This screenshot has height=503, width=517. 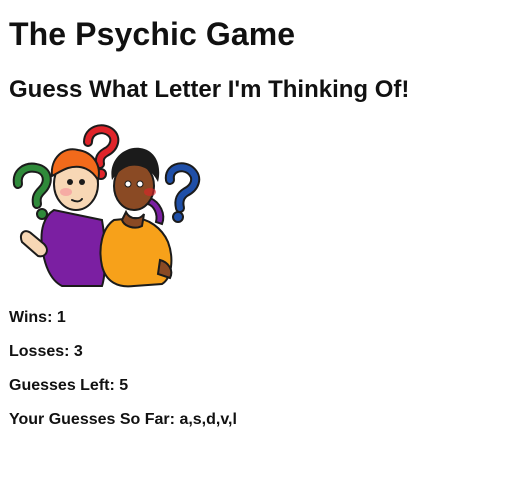 I want to click on page-subtitle: Guess What Letter I'm Thinking Of!, so click(x=209, y=89).